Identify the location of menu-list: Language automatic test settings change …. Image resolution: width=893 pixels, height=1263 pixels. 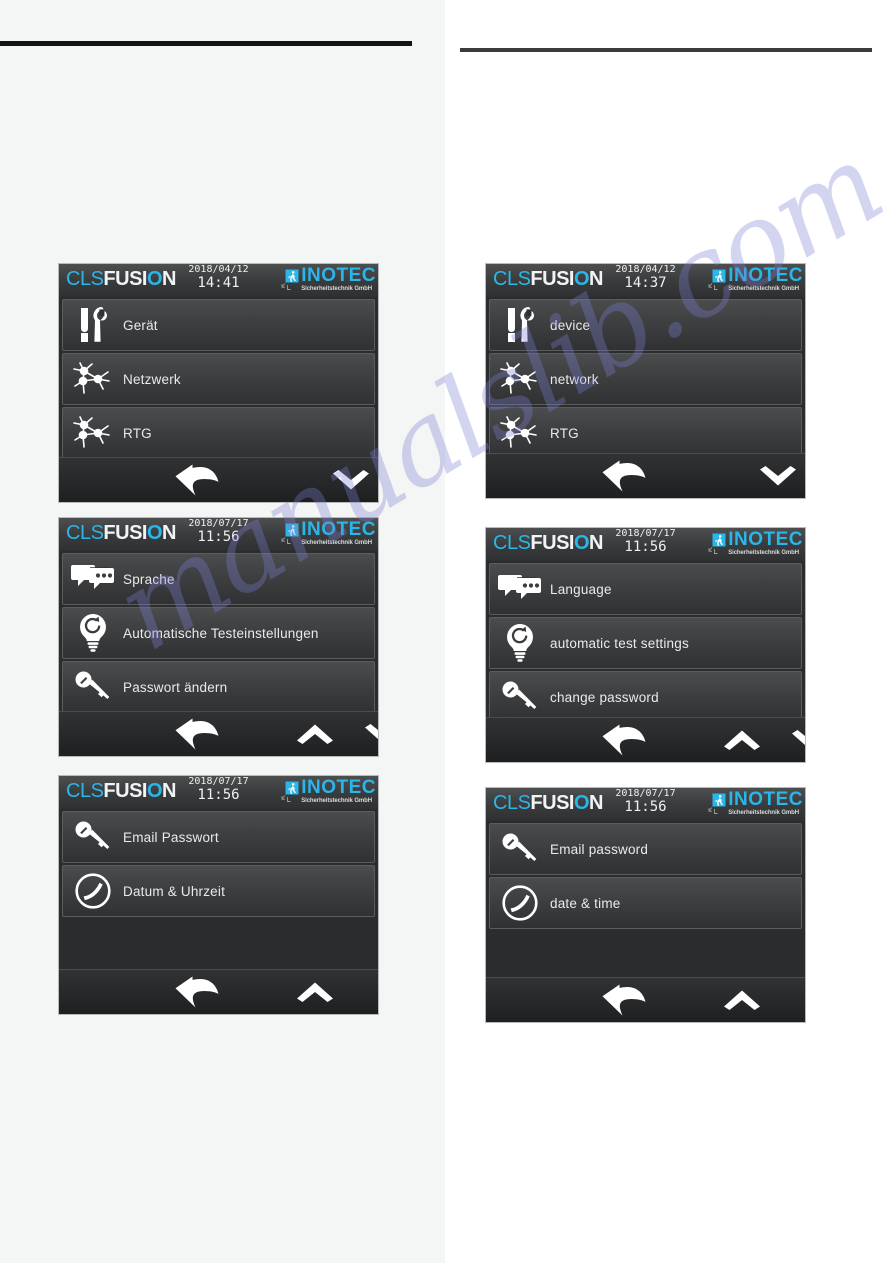
(645, 642).